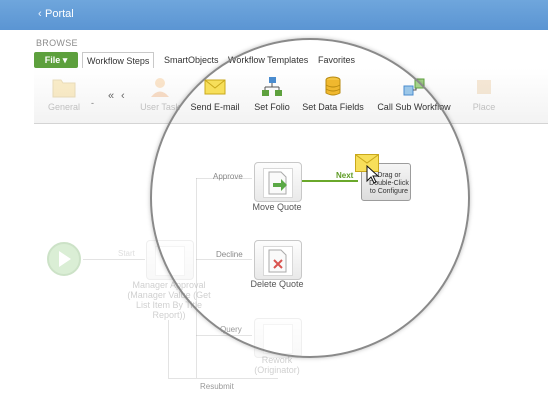 This screenshot has width=548, height=397. I want to click on resubmit-vertical, so click(168, 349).